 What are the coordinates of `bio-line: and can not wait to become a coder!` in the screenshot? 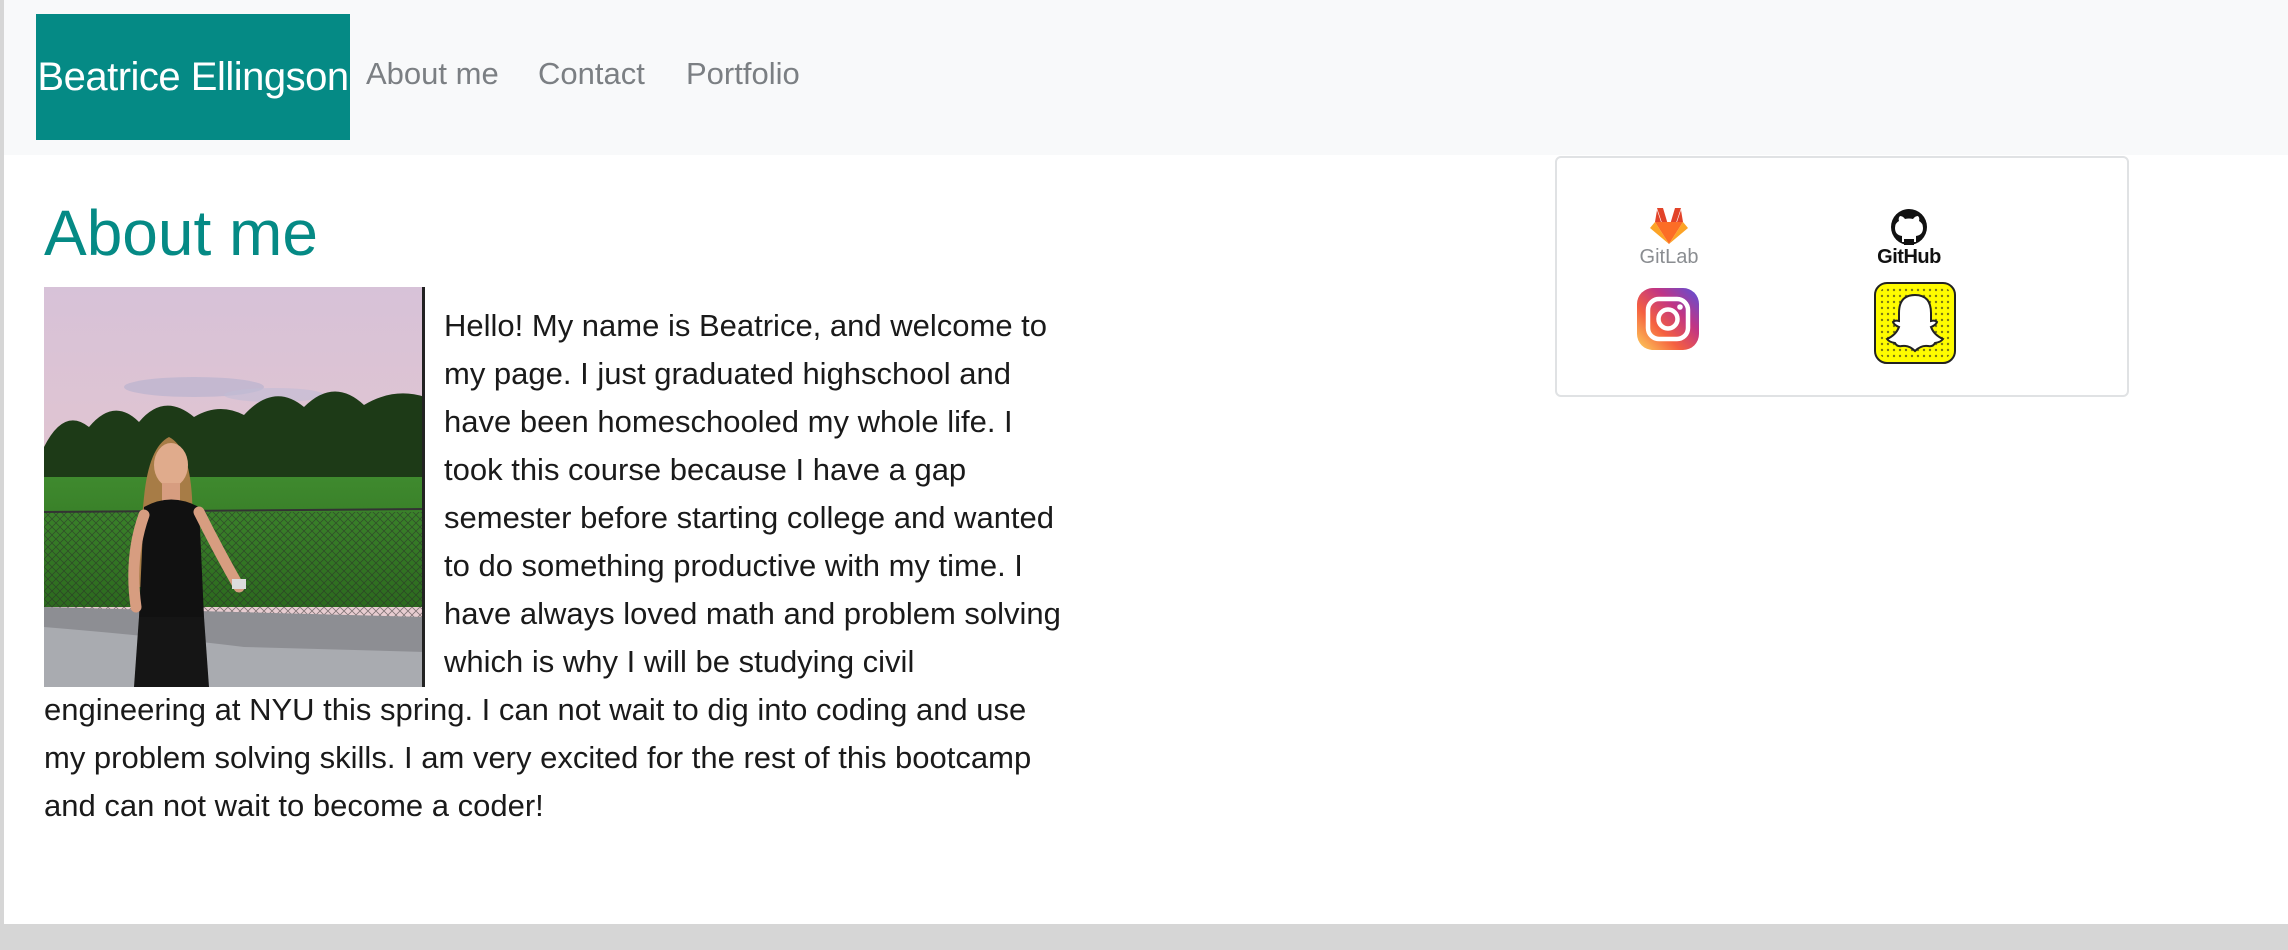 It's located at (294, 805).